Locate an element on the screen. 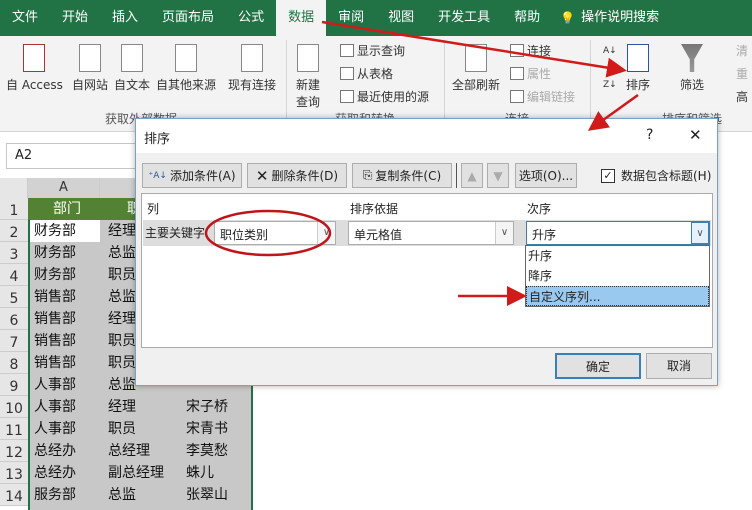  delete-level-button: ✕ 删除条件(D) is located at coordinates (297, 175).